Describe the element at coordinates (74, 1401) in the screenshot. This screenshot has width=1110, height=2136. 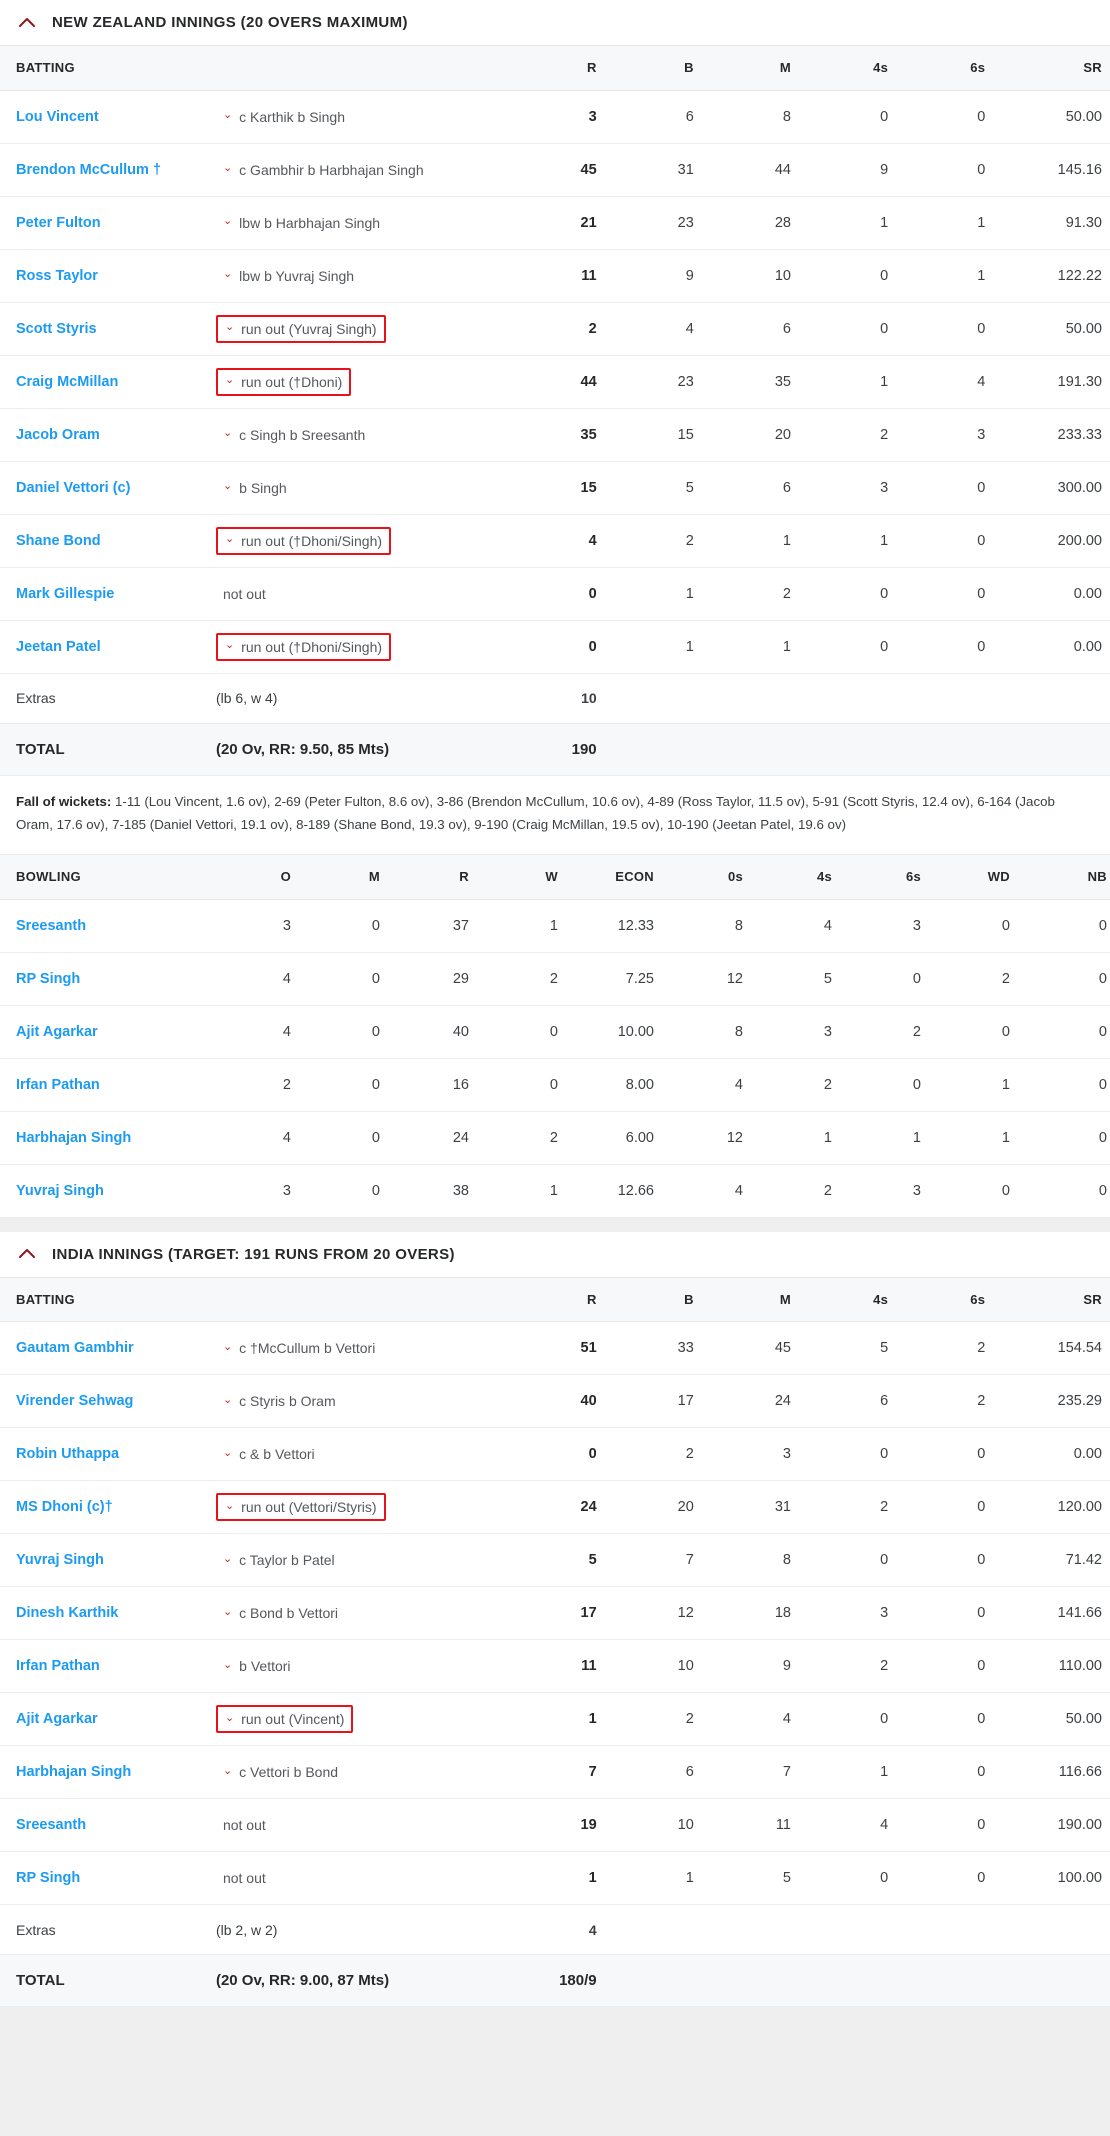
I see `batter-link: Virender Sehwag` at that location.